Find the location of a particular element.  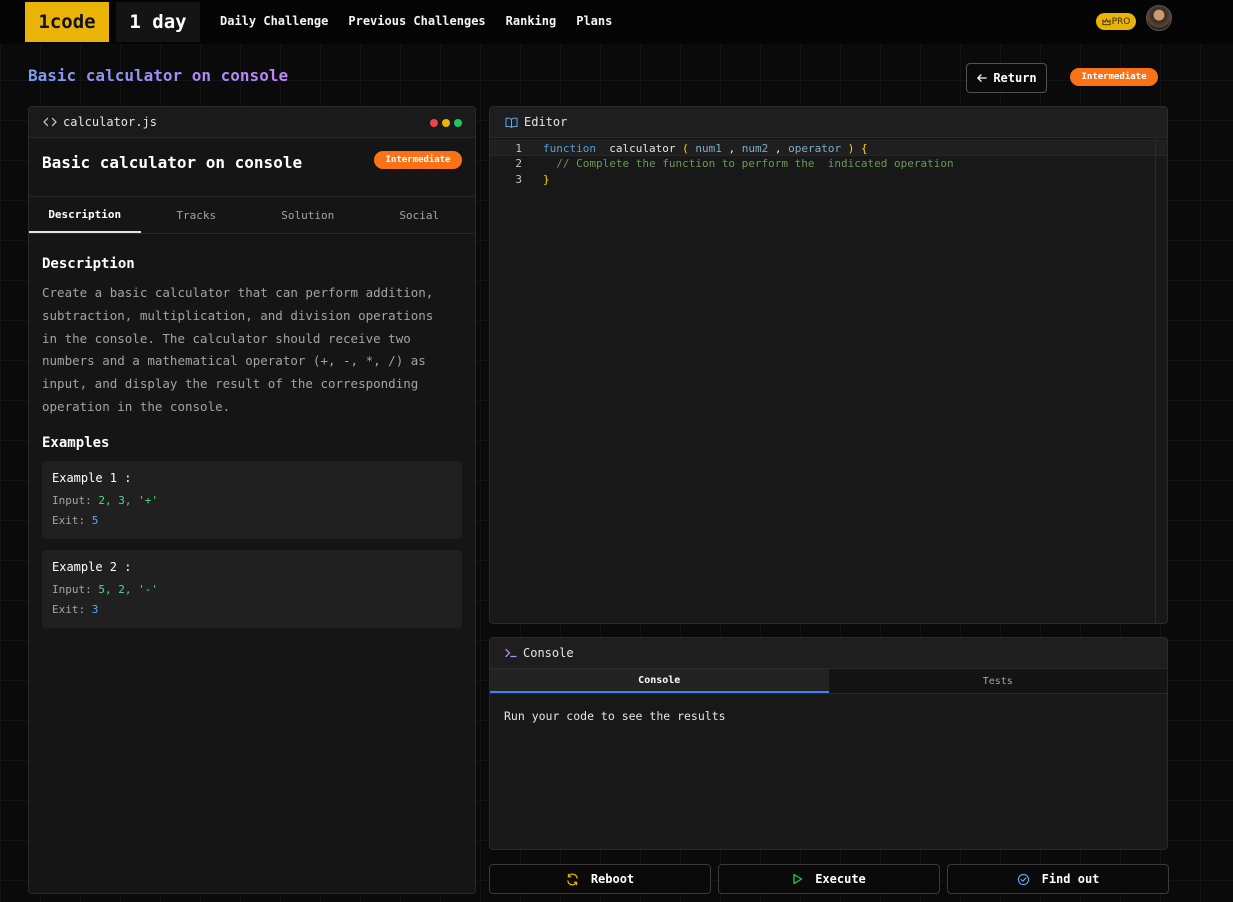

example-card: Example 1 : Input: 2, 3, '+' Exit: 5 is located at coordinates (252, 499).